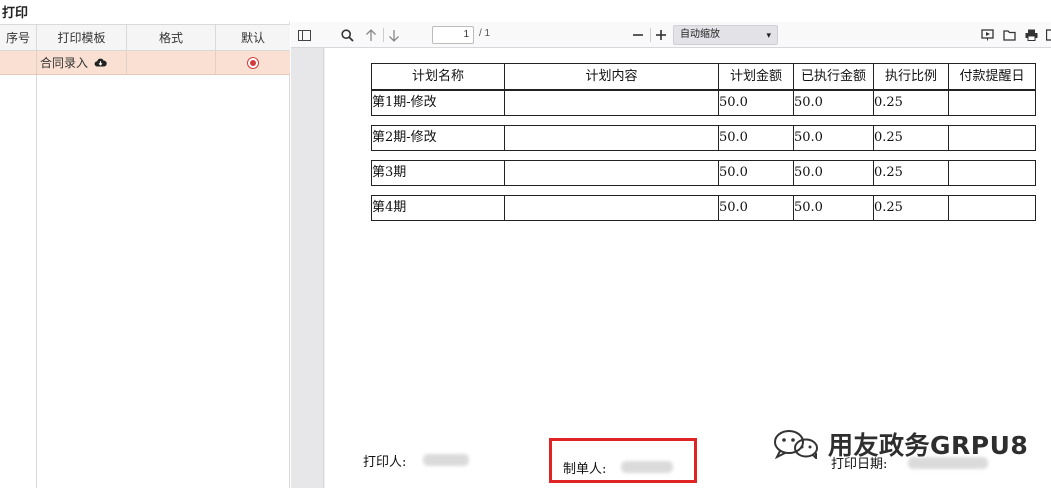 The image size is (1051, 488). I want to click on table-row: 第4期 50.0 50.0 0.25, so click(703, 208).